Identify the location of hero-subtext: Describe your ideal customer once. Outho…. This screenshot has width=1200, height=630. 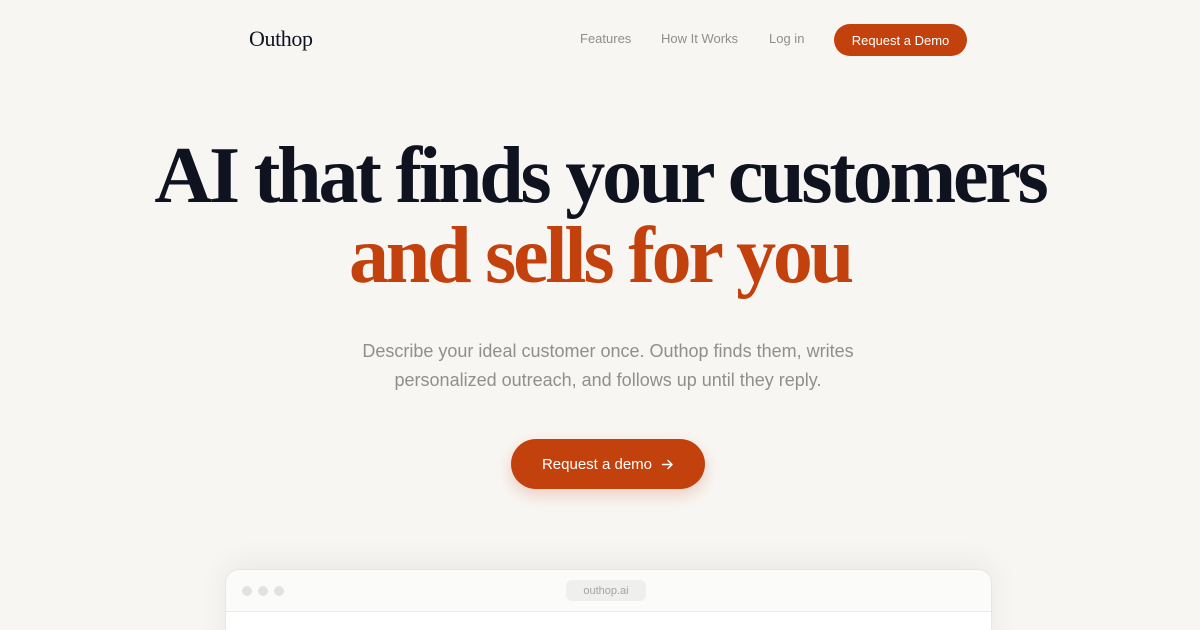
(608, 365).